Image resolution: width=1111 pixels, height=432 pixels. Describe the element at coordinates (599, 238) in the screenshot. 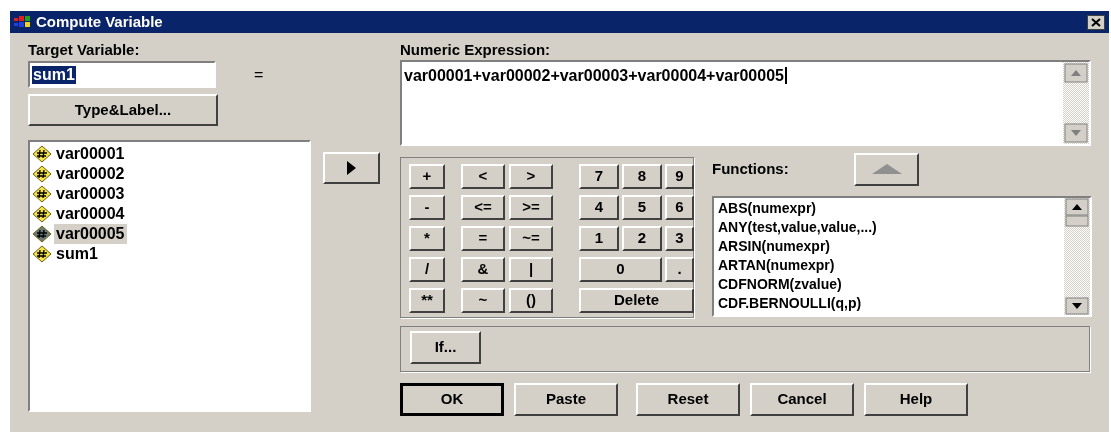

I see `keypad-key: 1` at that location.